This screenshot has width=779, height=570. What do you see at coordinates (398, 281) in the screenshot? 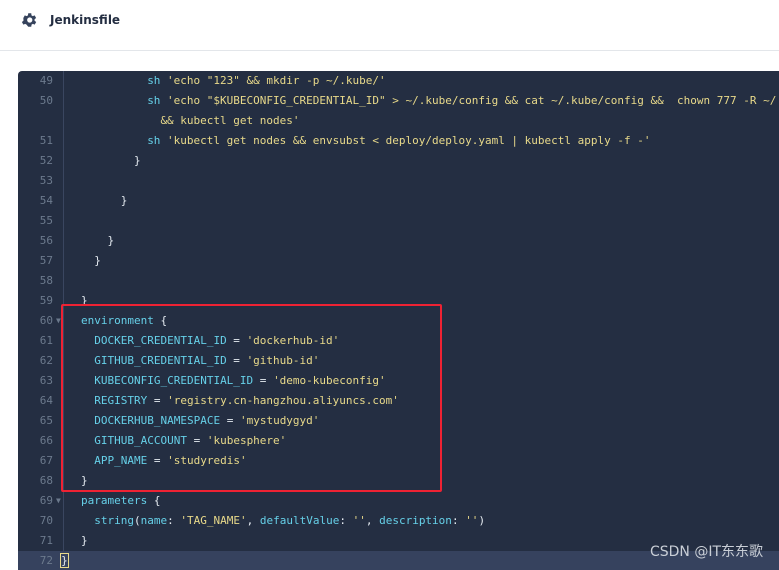
I see `code-line: 58` at bounding box center [398, 281].